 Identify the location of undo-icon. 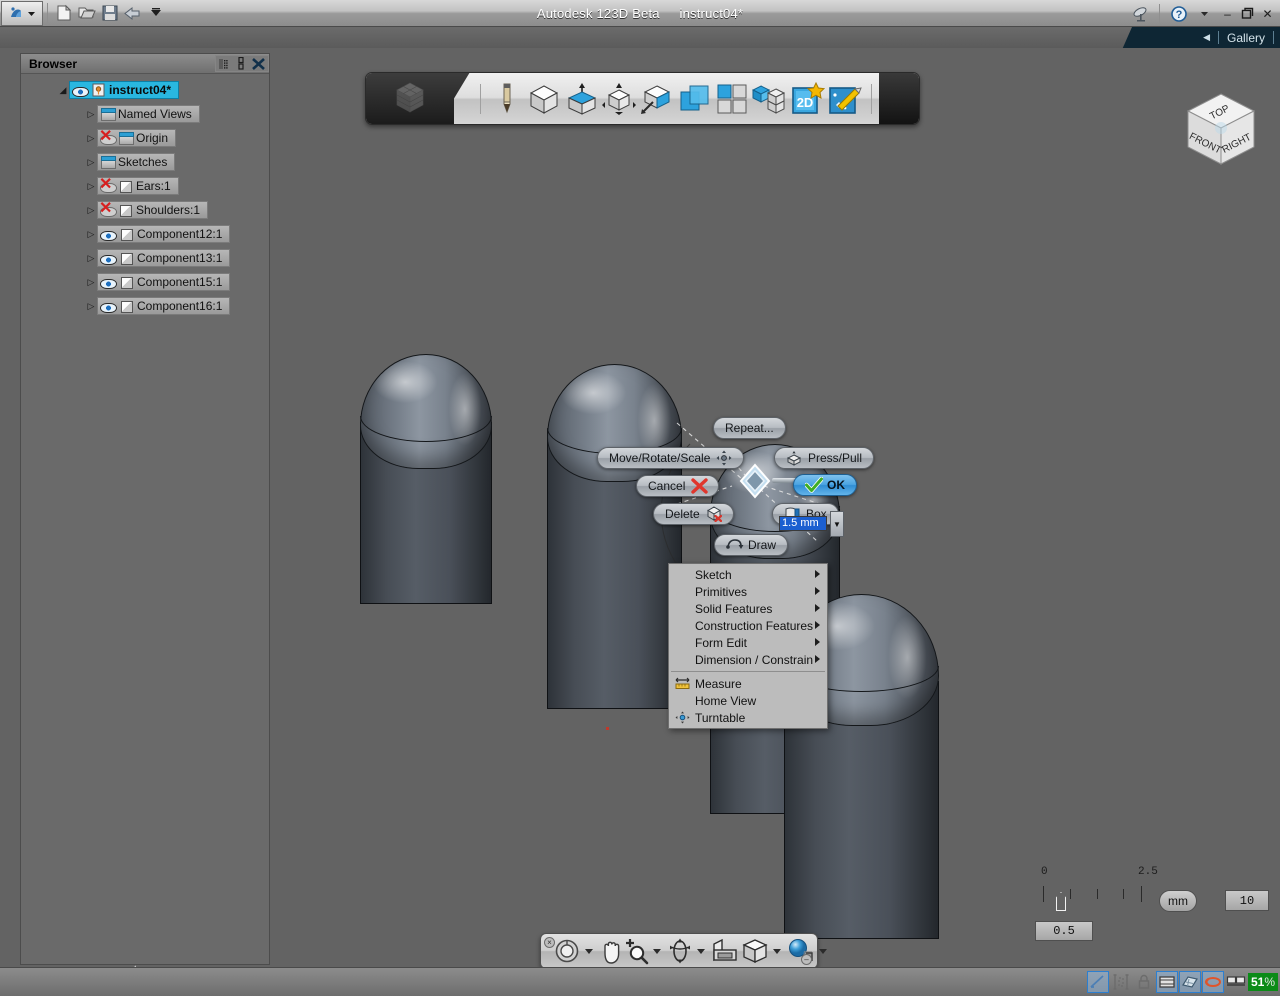
(132, 13).